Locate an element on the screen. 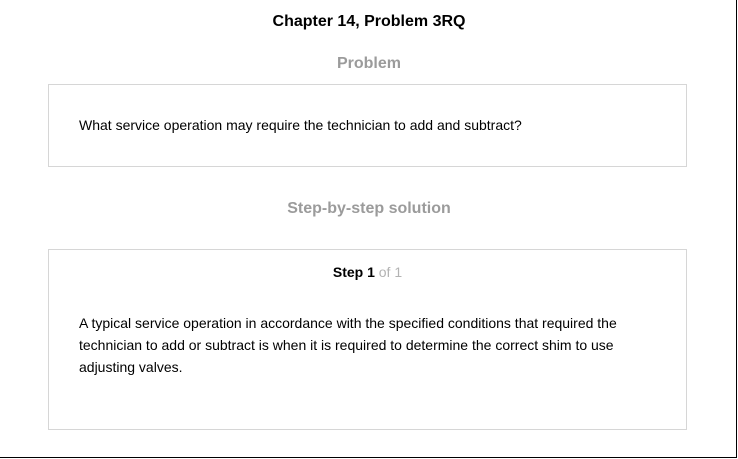  solution-heading: Step-by-step solution is located at coordinates (369, 208).